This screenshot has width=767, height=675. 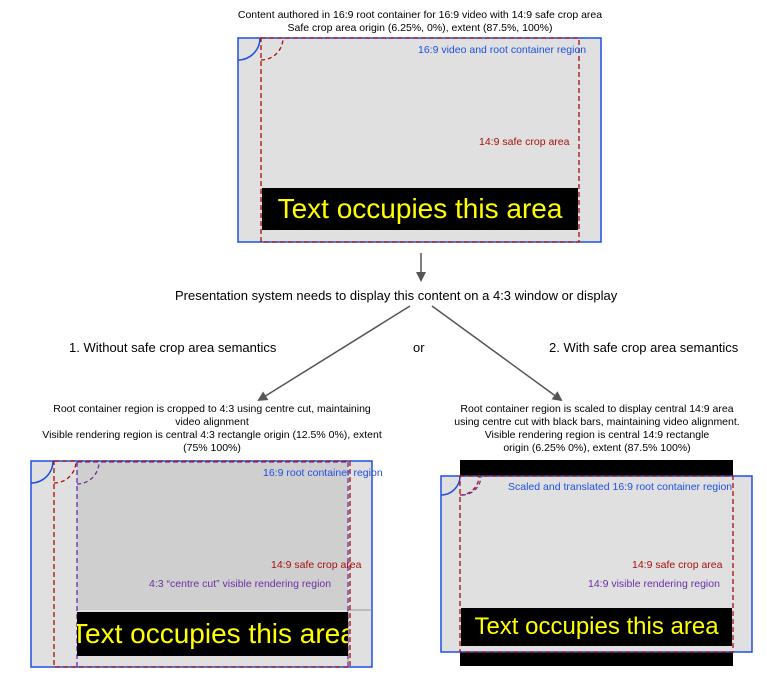 I want to click on left-caption-line4: (75% 100%), so click(x=212, y=448).